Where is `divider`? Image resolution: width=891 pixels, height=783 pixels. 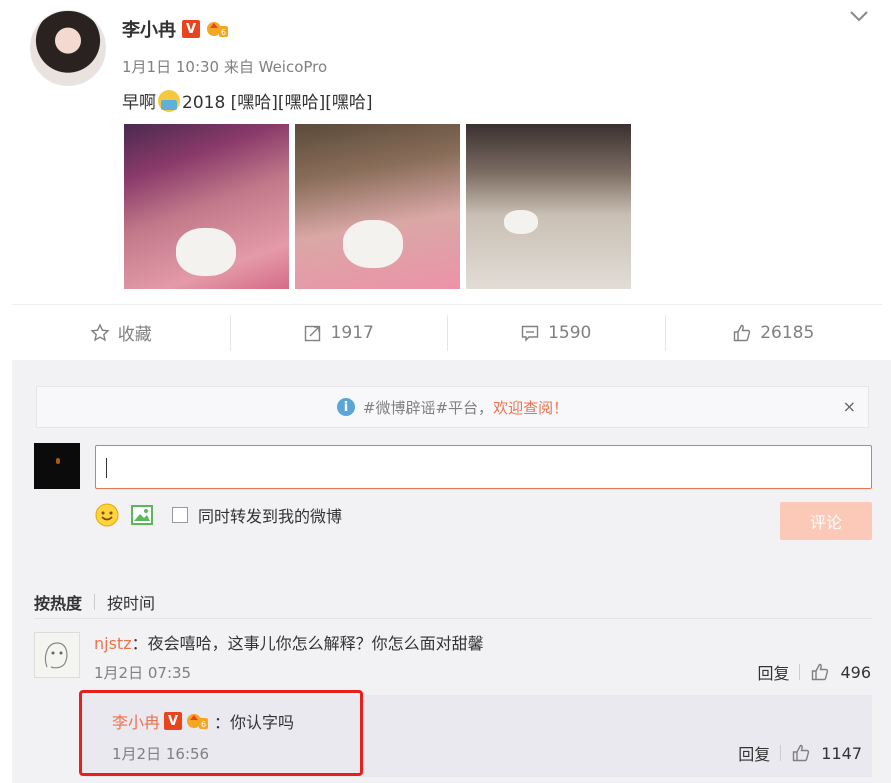
divider is located at coordinates (453, 618).